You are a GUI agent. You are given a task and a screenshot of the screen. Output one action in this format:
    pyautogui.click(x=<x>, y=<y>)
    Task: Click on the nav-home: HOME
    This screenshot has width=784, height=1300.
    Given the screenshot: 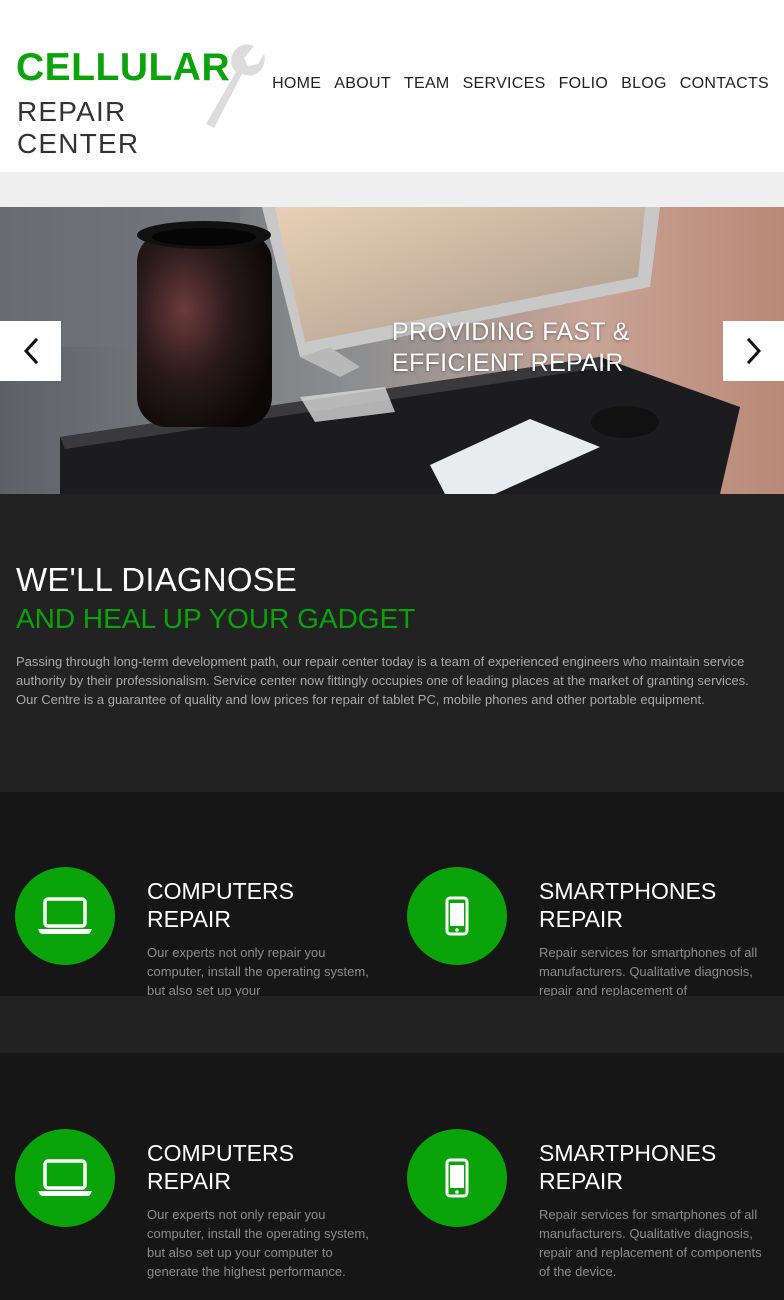 What is the action you would take?
    pyautogui.click(x=296, y=84)
    